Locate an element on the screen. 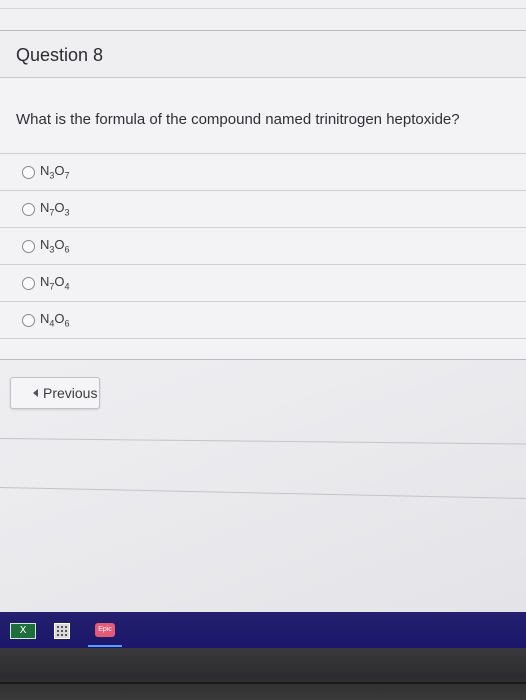  previous-button: Previous is located at coordinates (55, 393).